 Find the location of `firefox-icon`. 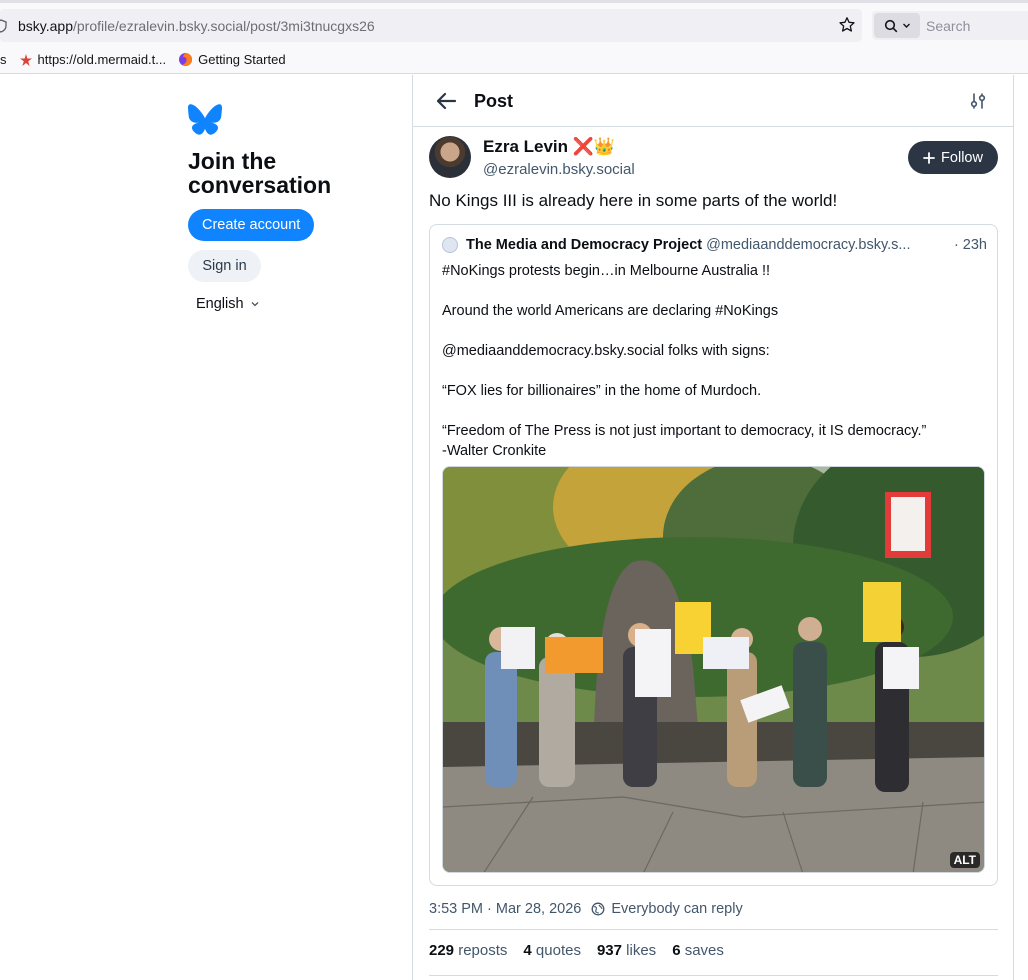

firefox-icon is located at coordinates (186, 60).